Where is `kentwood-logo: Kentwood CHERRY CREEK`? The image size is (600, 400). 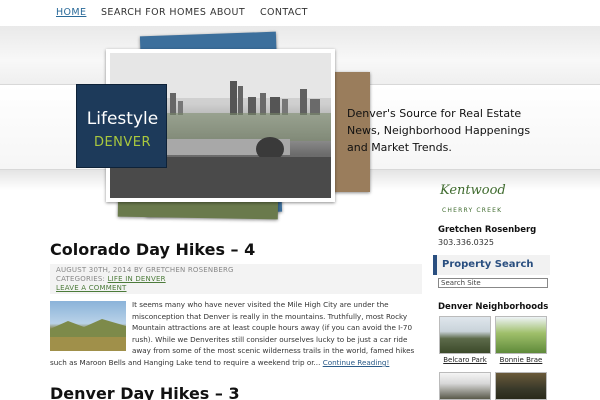 kentwood-logo: Kentwood CHERRY CREEK is located at coordinates (475, 201).